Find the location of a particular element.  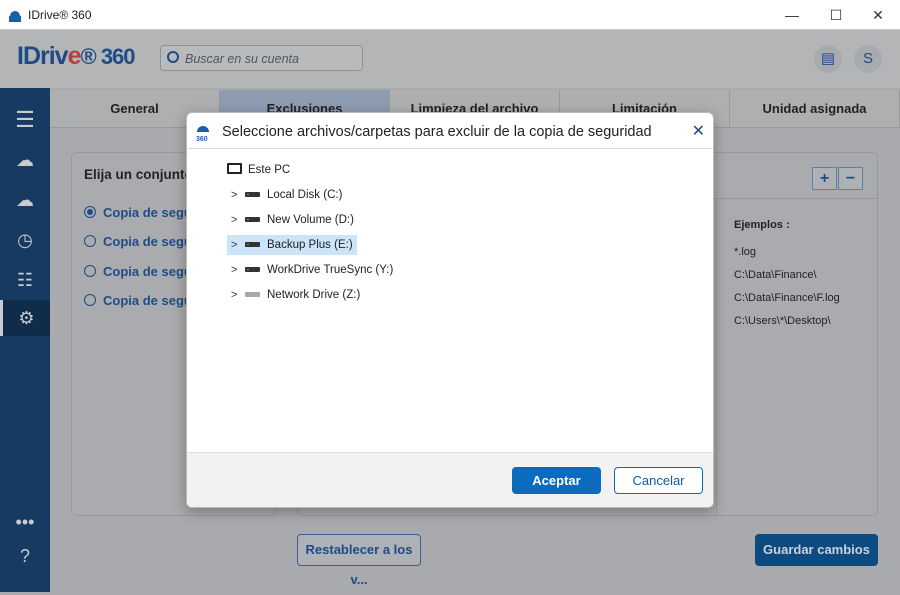

app-header is located at coordinates (450, 59).